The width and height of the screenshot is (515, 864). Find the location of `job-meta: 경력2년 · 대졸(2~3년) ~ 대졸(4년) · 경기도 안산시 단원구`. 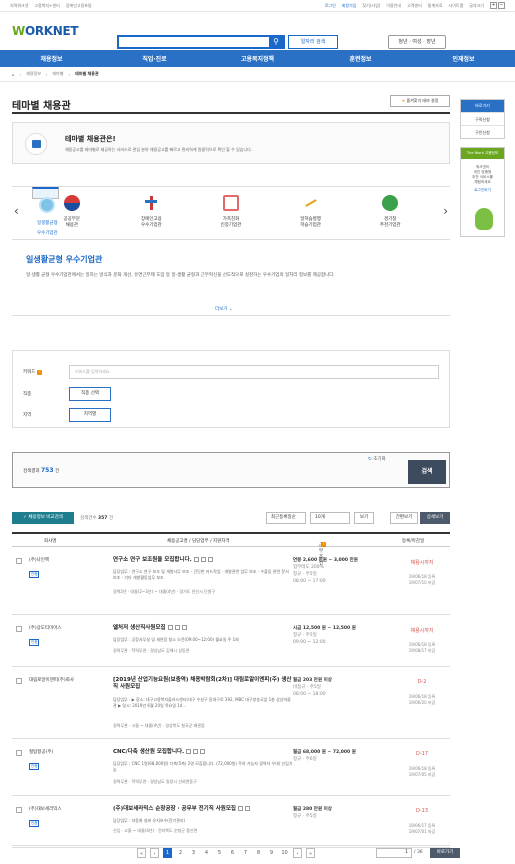

job-meta: 경력2년 · 대졸(2~3년) ~ 대졸(4년) · 경기도 안산시 단원구 is located at coordinates (164, 591).